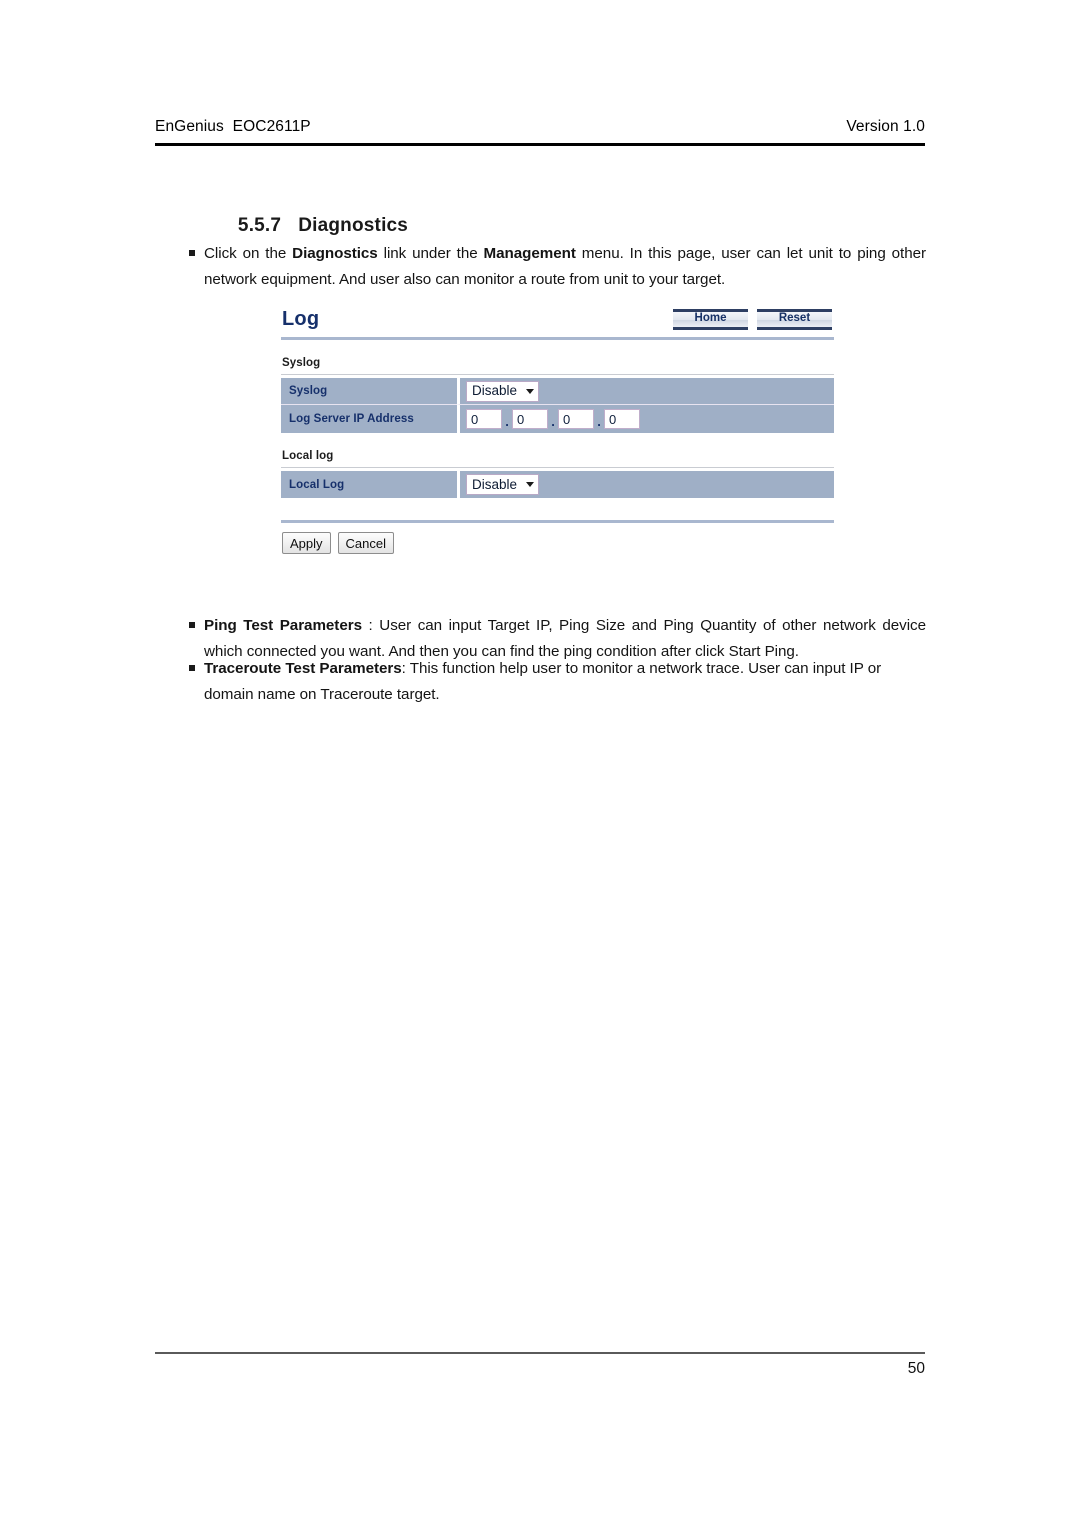 This screenshot has height=1527, width=1080. Describe the element at coordinates (540, 127) in the screenshot. I see `document-header: EnGenius EOC2611P Version 1.0` at that location.